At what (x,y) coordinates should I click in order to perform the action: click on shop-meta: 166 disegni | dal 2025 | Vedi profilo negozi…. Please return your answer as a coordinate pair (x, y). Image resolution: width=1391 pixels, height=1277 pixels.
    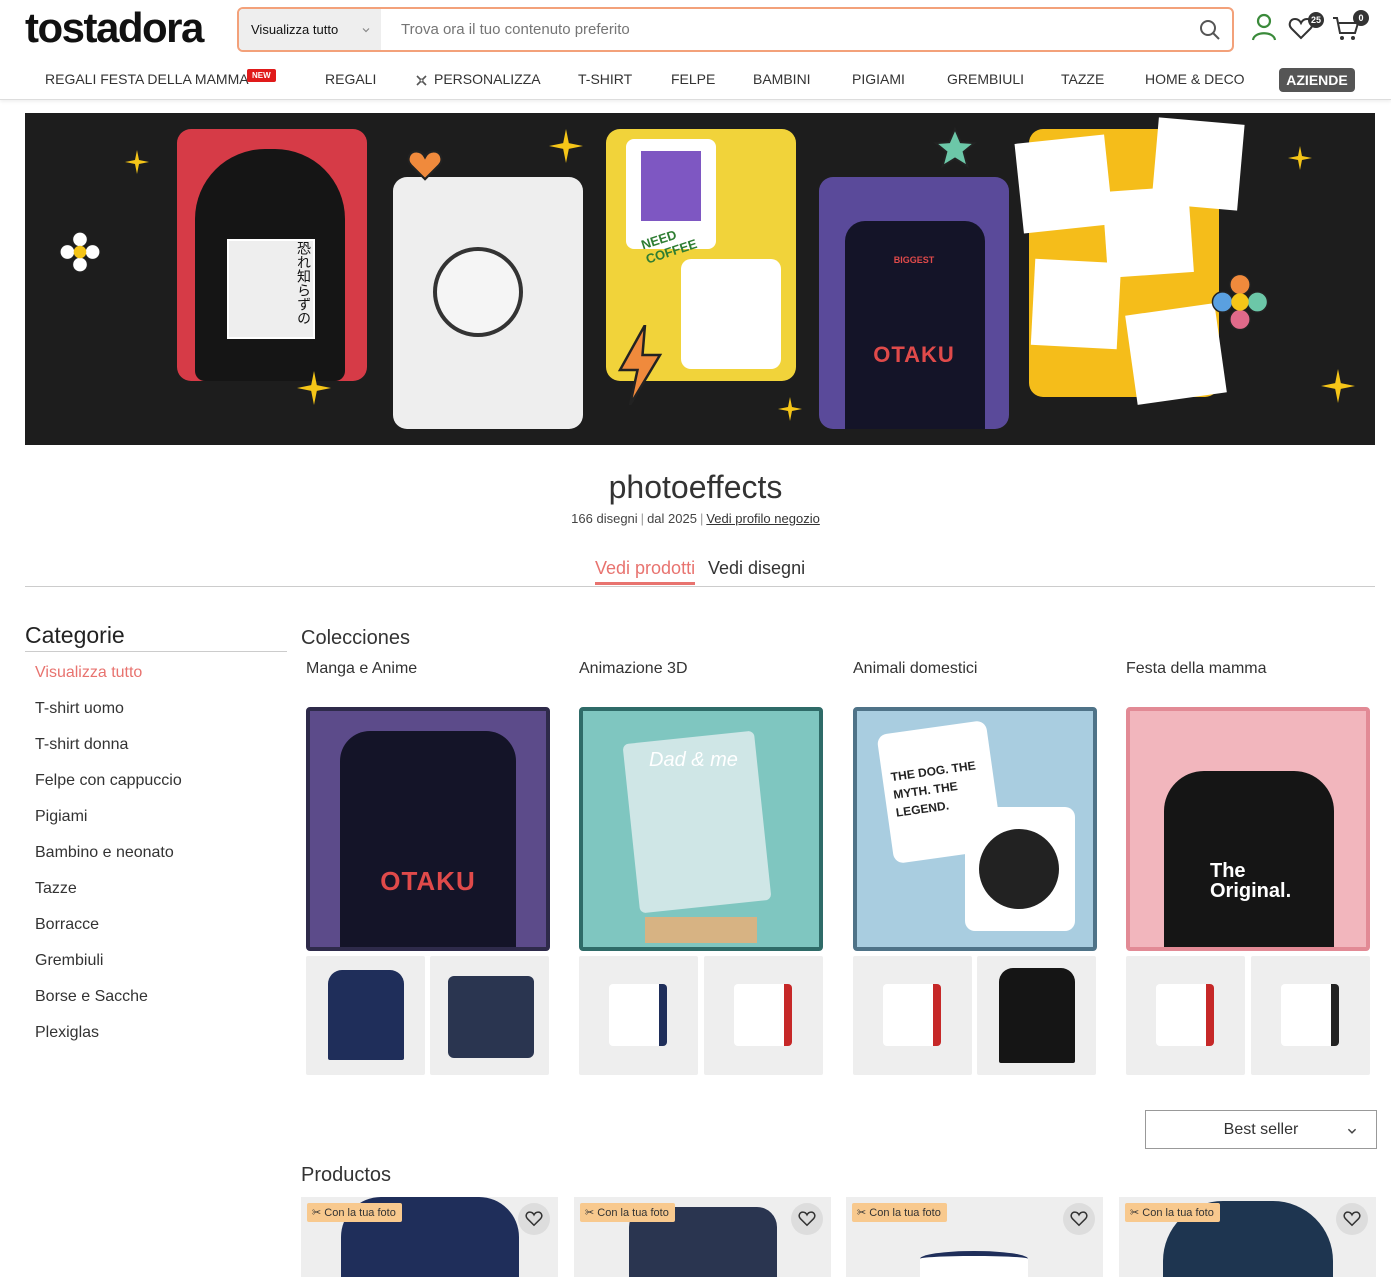
    Looking at the image, I should click on (695, 518).